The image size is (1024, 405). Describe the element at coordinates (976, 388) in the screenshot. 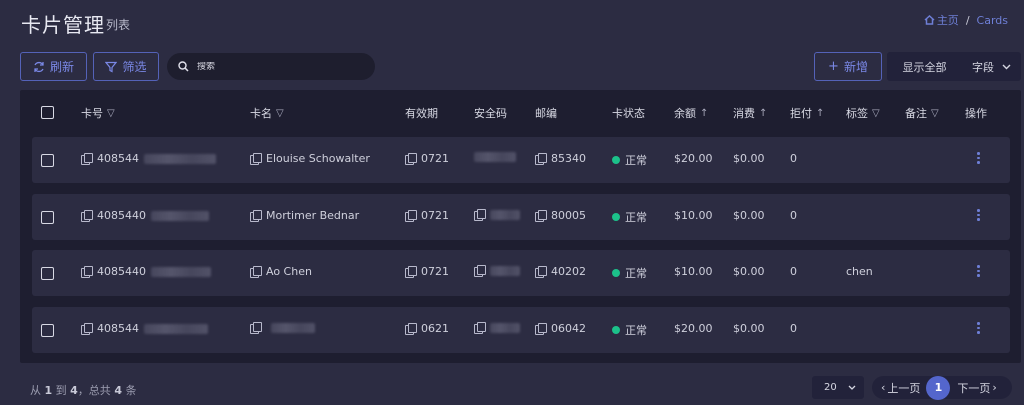

I see `next-page-button: 下一页 ›` at that location.